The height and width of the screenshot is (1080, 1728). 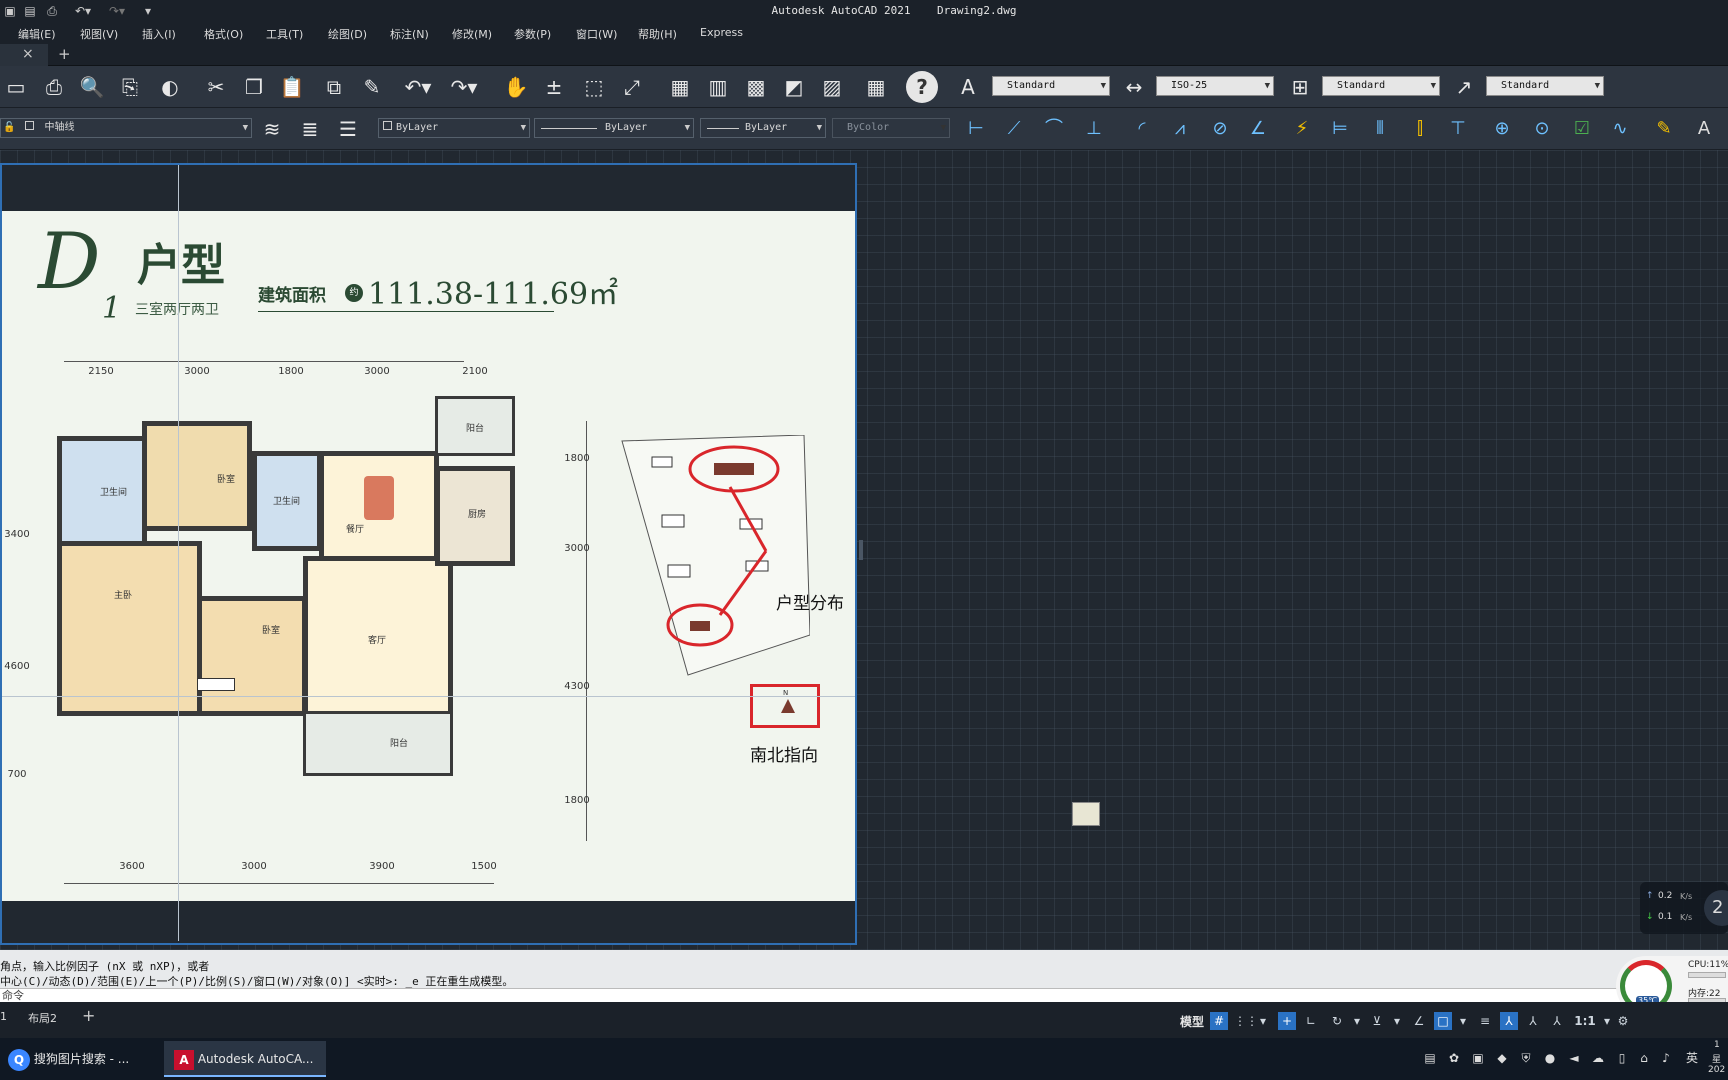 I want to click on menu-window: 窗口(W), so click(x=596, y=34).